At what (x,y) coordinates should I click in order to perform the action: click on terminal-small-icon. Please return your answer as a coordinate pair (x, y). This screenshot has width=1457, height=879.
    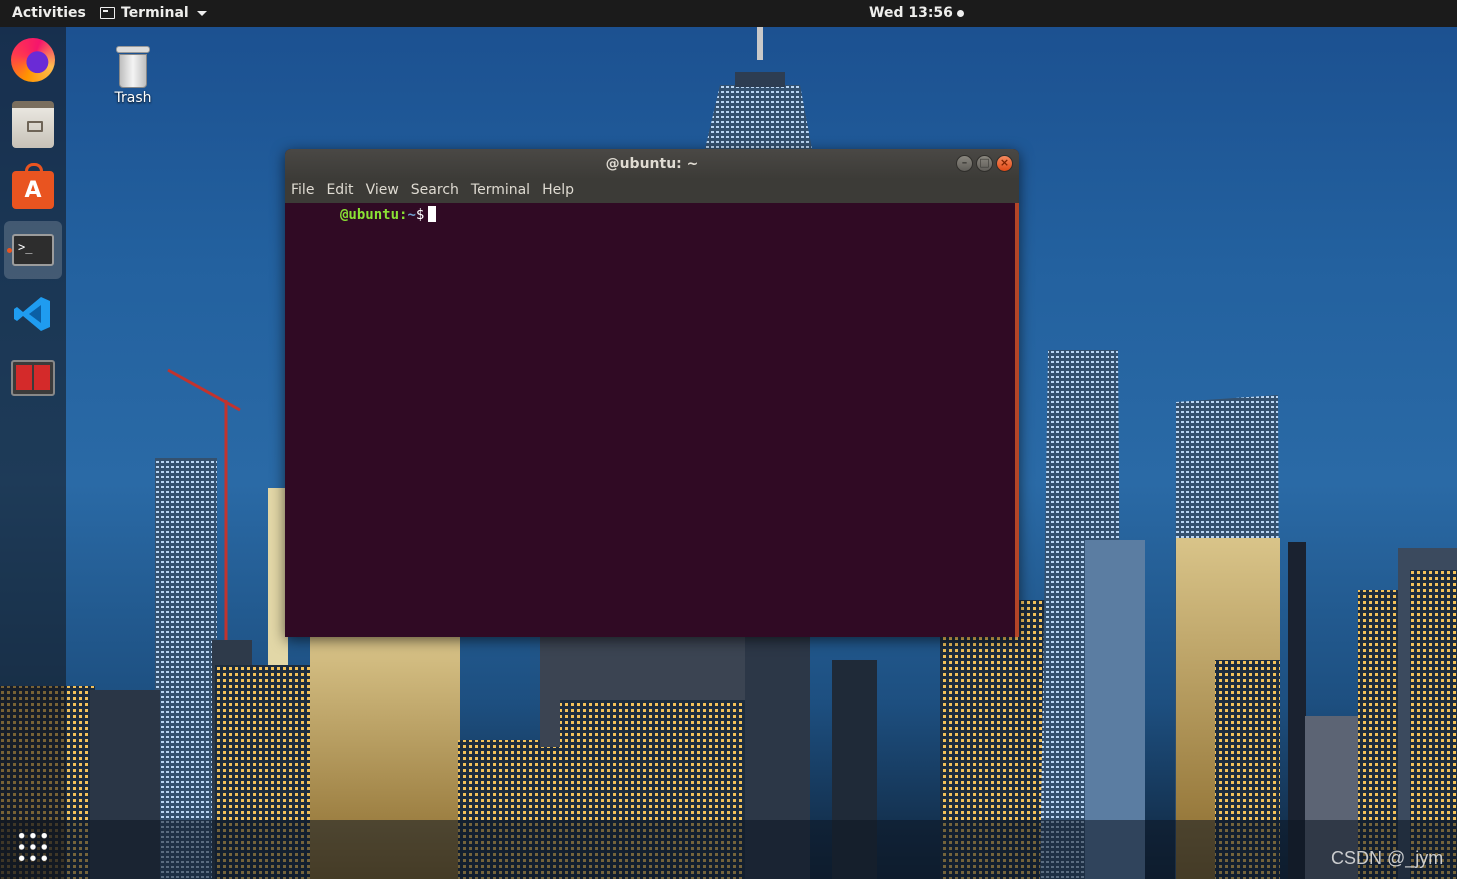
    Looking at the image, I should click on (107, 13).